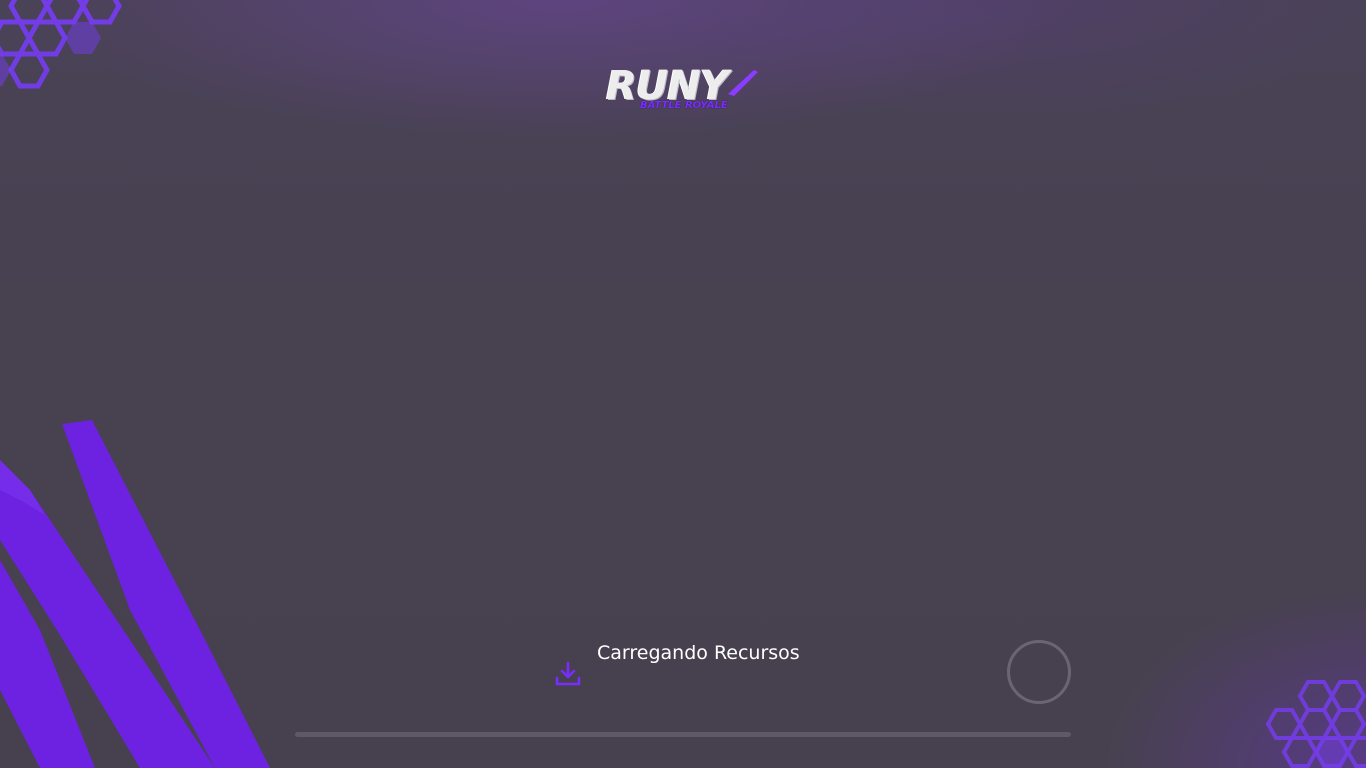 This screenshot has width=1366, height=768. I want to click on download-icon, so click(568, 673).